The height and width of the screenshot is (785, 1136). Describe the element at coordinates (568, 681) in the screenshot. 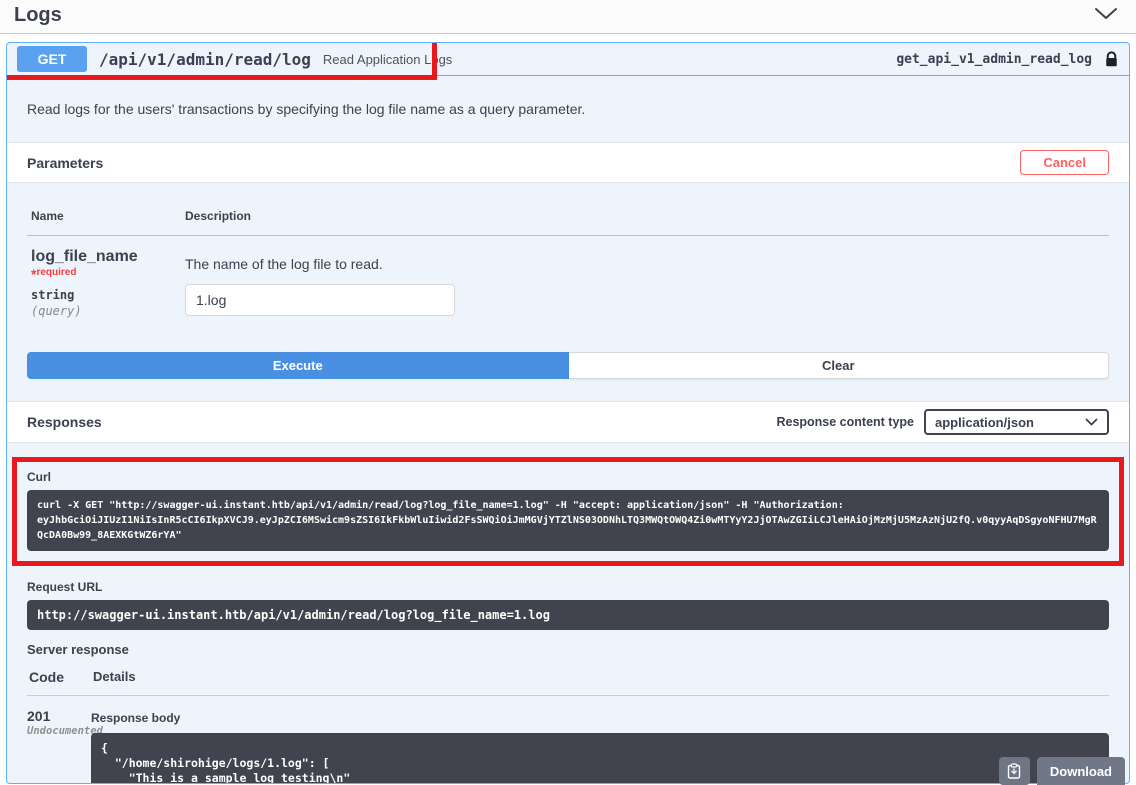

I see `server-response-table-head: Code Details` at that location.